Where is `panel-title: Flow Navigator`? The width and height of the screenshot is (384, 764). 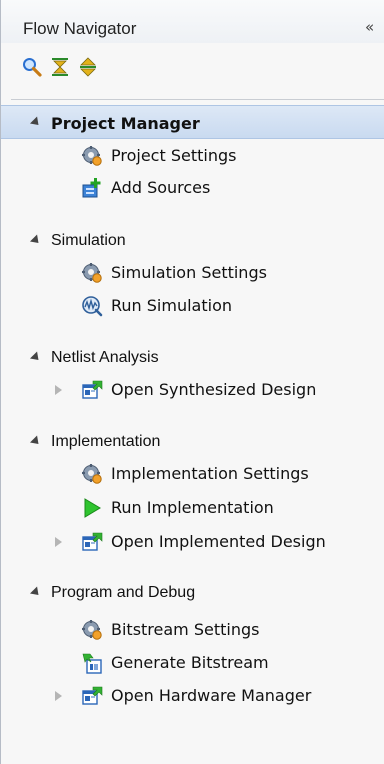
panel-title: Flow Navigator is located at coordinates (80, 28).